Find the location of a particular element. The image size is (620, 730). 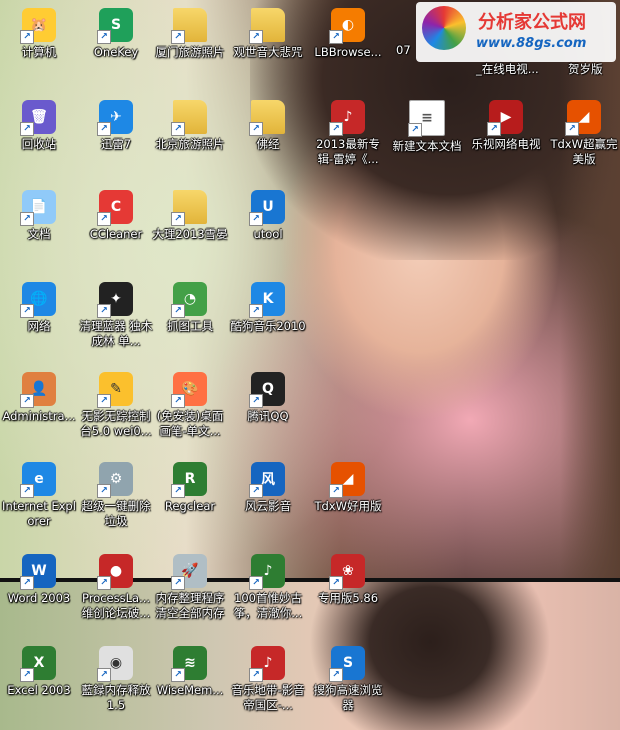

desktop-icon: X ↗ Excel 2003 is located at coordinates (39, 672).